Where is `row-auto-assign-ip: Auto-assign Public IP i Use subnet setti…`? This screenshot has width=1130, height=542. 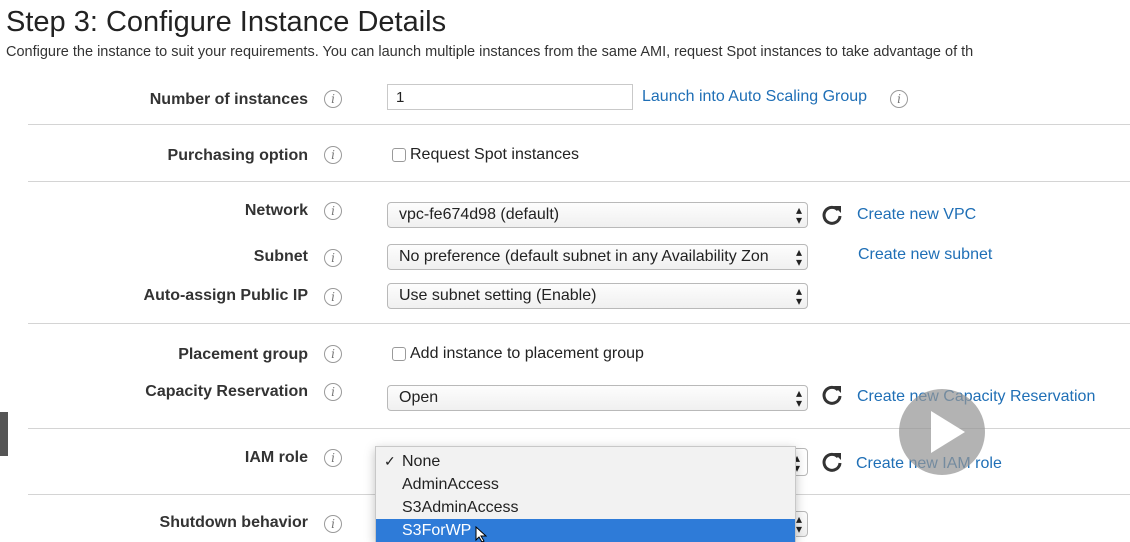 row-auto-assign-ip: Auto-assign Public IP i Use subnet setti… is located at coordinates (565, 299).